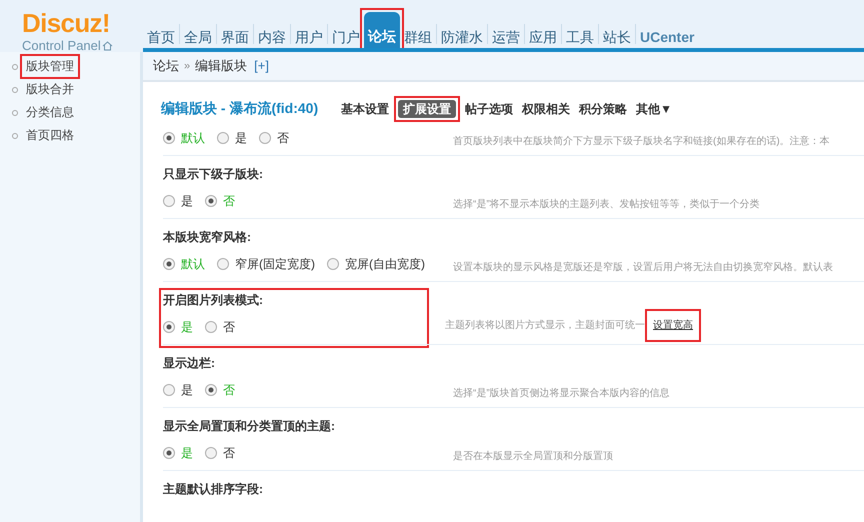 The image size is (864, 522). What do you see at coordinates (61, 46) in the screenshot?
I see `logo-subtitle: Control Panel` at bounding box center [61, 46].